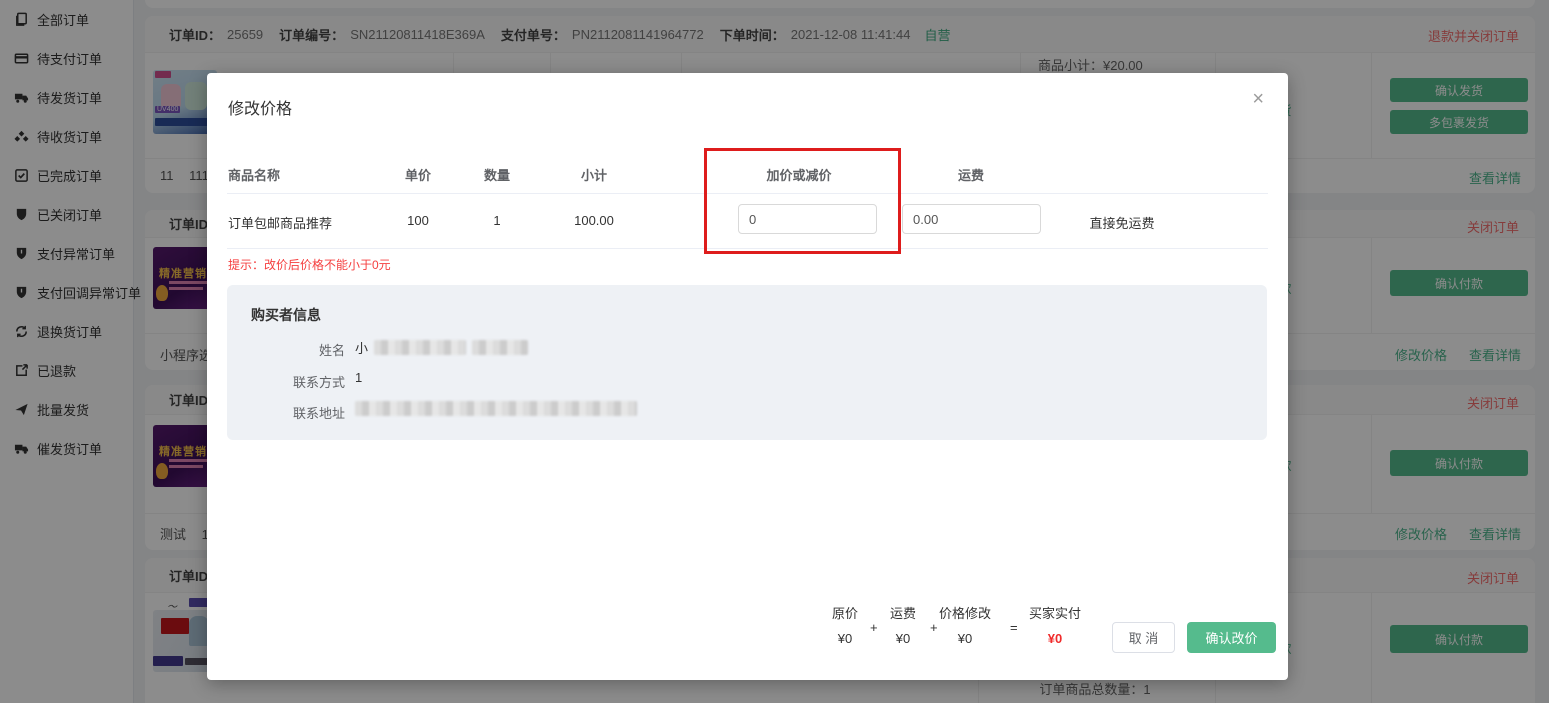 The image size is (1549, 703). I want to click on buyer-paid-summary: 买家实付 ¥0, so click(1055, 624).